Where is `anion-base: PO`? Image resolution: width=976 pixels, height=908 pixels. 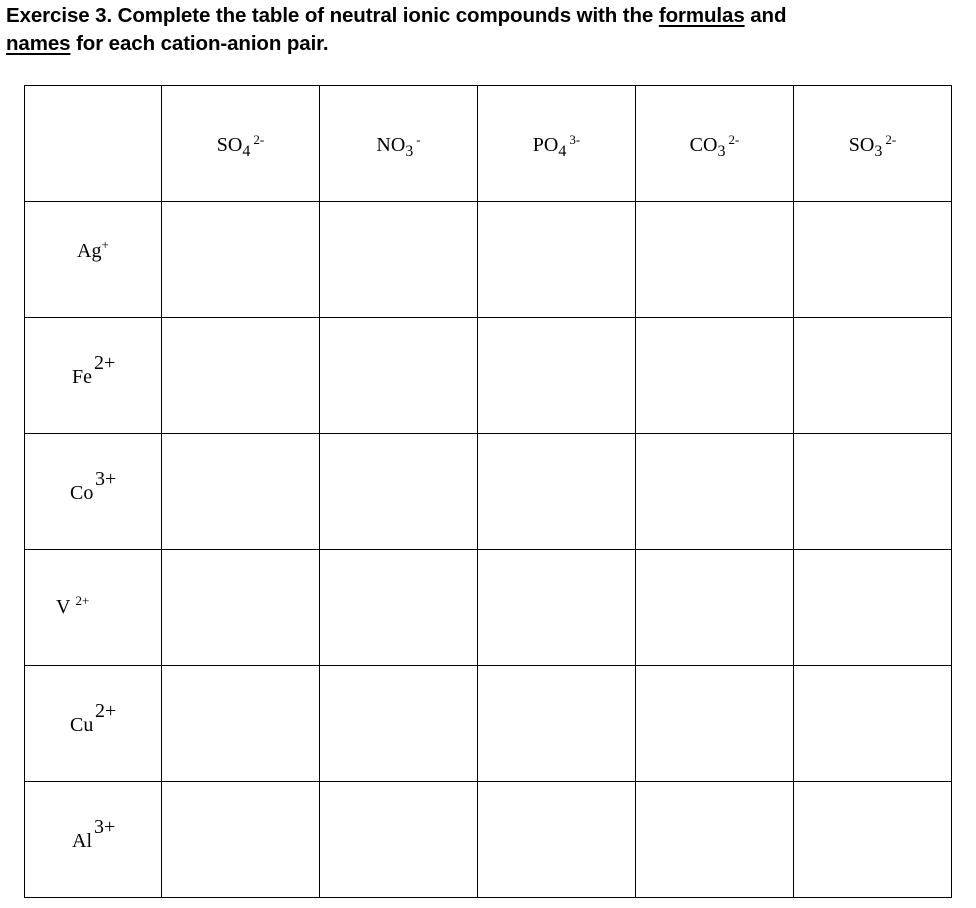 anion-base: PO is located at coordinates (545, 145).